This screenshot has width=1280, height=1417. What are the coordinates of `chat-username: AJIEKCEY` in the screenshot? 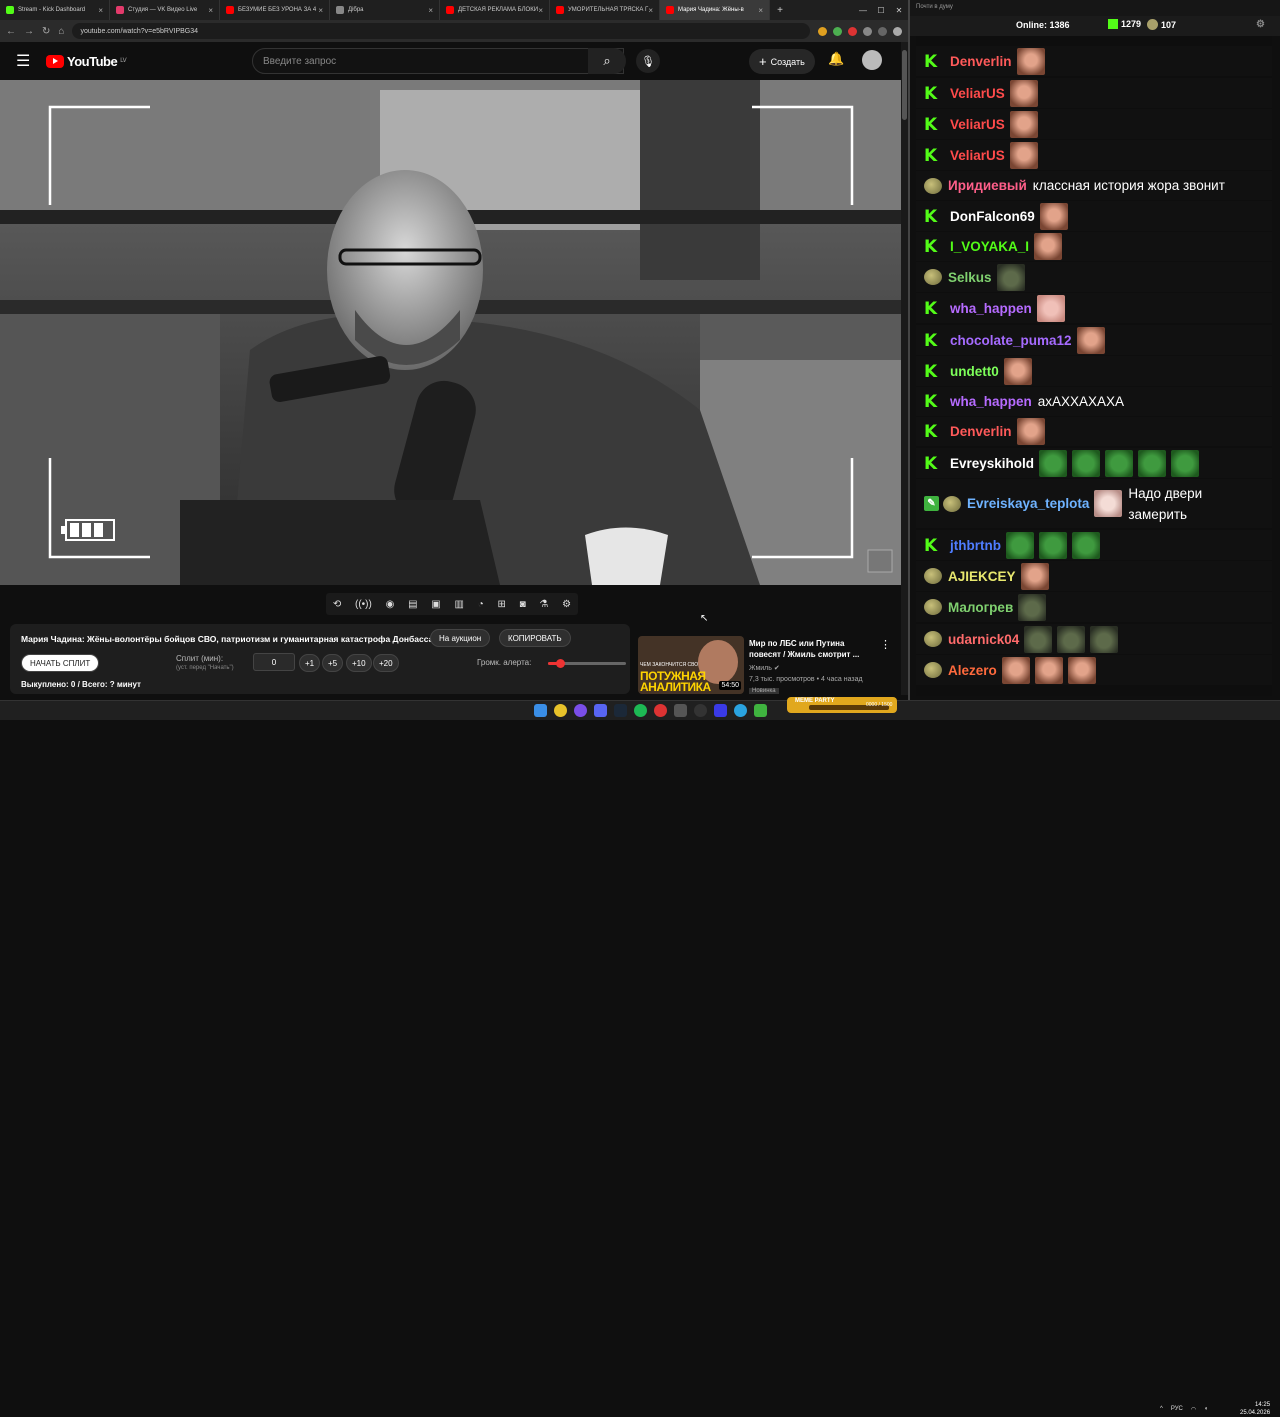 It's located at (982, 576).